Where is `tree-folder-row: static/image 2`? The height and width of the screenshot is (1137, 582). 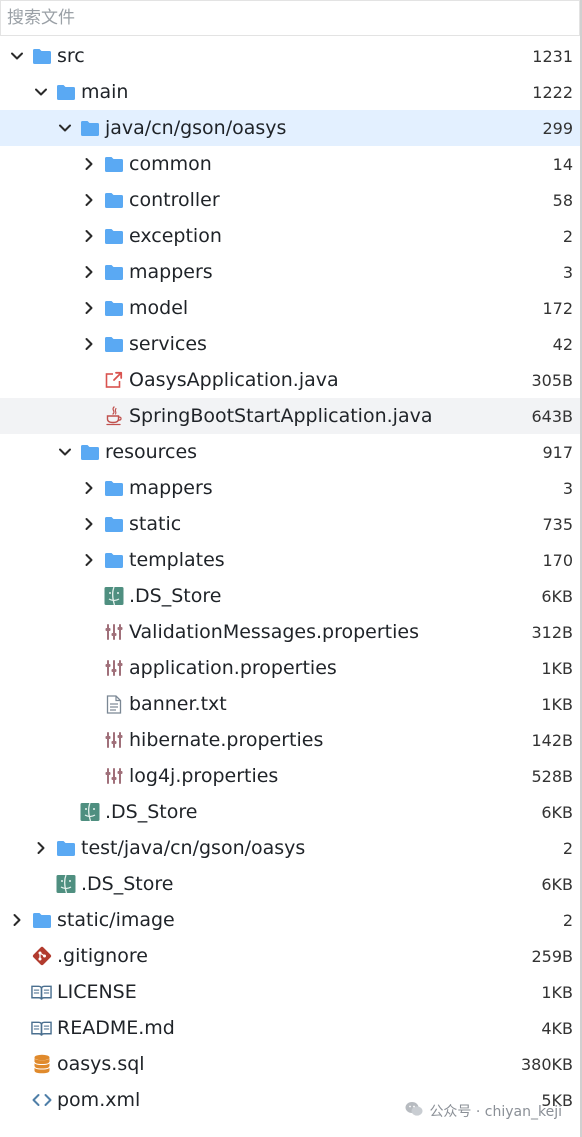 tree-folder-row: static/image 2 is located at coordinates (290, 920).